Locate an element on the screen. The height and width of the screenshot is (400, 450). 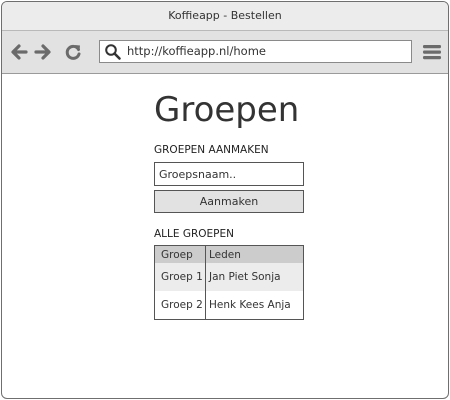
url-text: http://koffieapp.nl/home is located at coordinates (196, 51).